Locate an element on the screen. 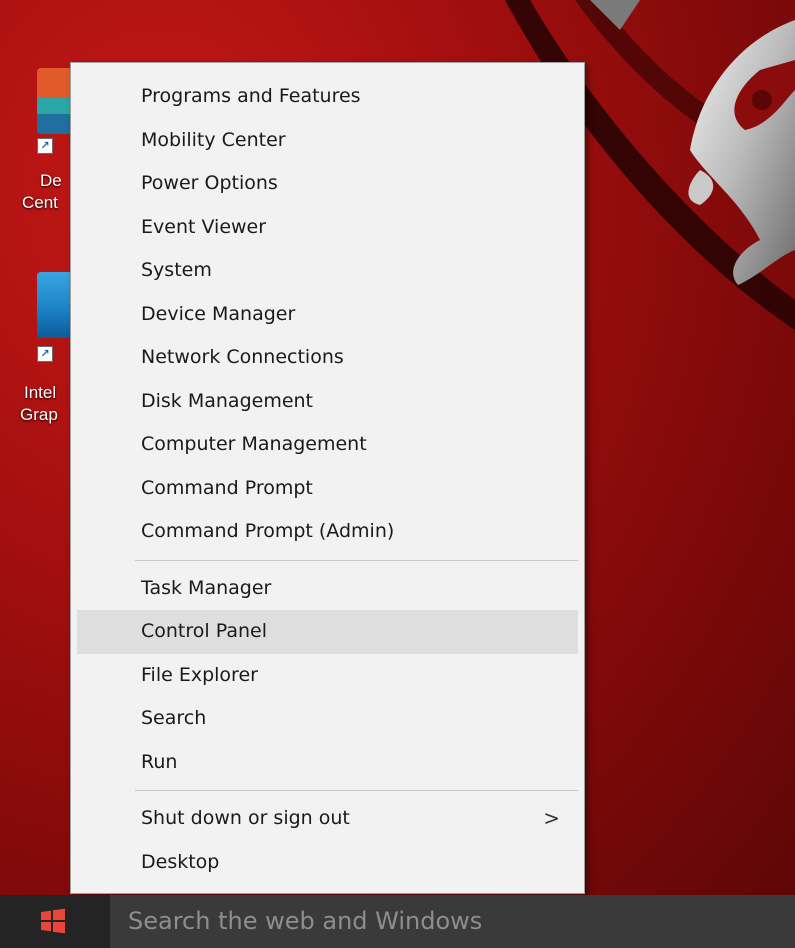 The image size is (795, 948). chevron-right-icon: > is located at coordinates (551, 818).